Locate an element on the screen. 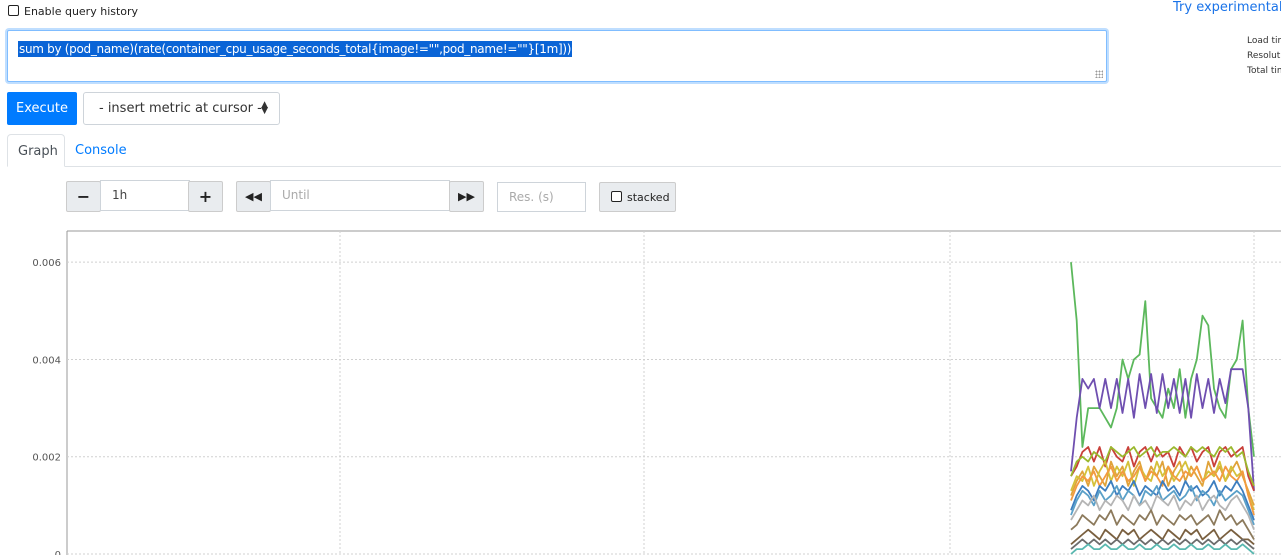 Image resolution: width=1281 pixels, height=555 pixels. insert-metric-label: - insert metric at cursor - is located at coordinates (180, 108).